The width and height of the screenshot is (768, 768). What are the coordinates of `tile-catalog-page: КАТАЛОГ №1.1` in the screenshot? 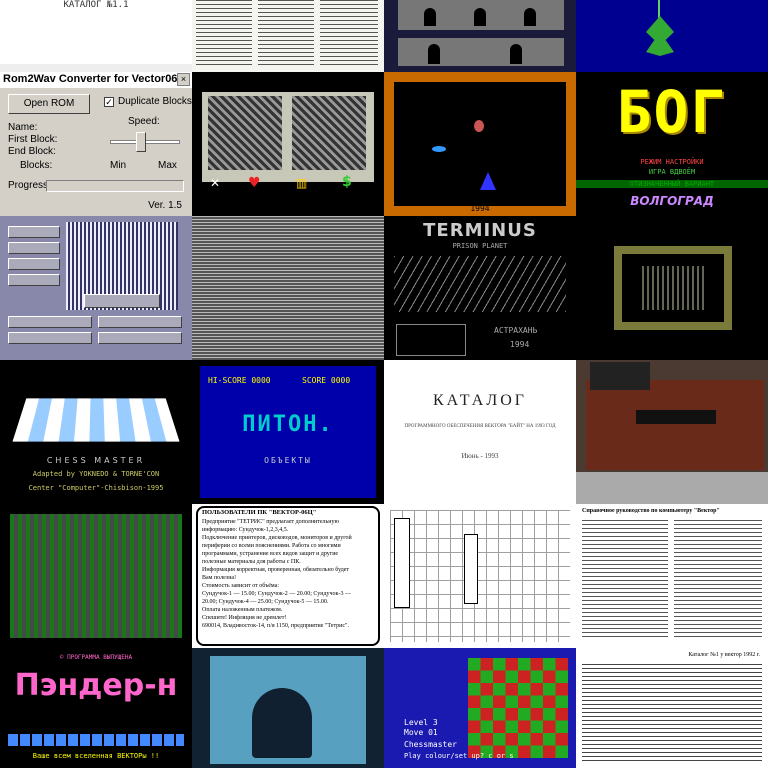 It's located at (96, 36).